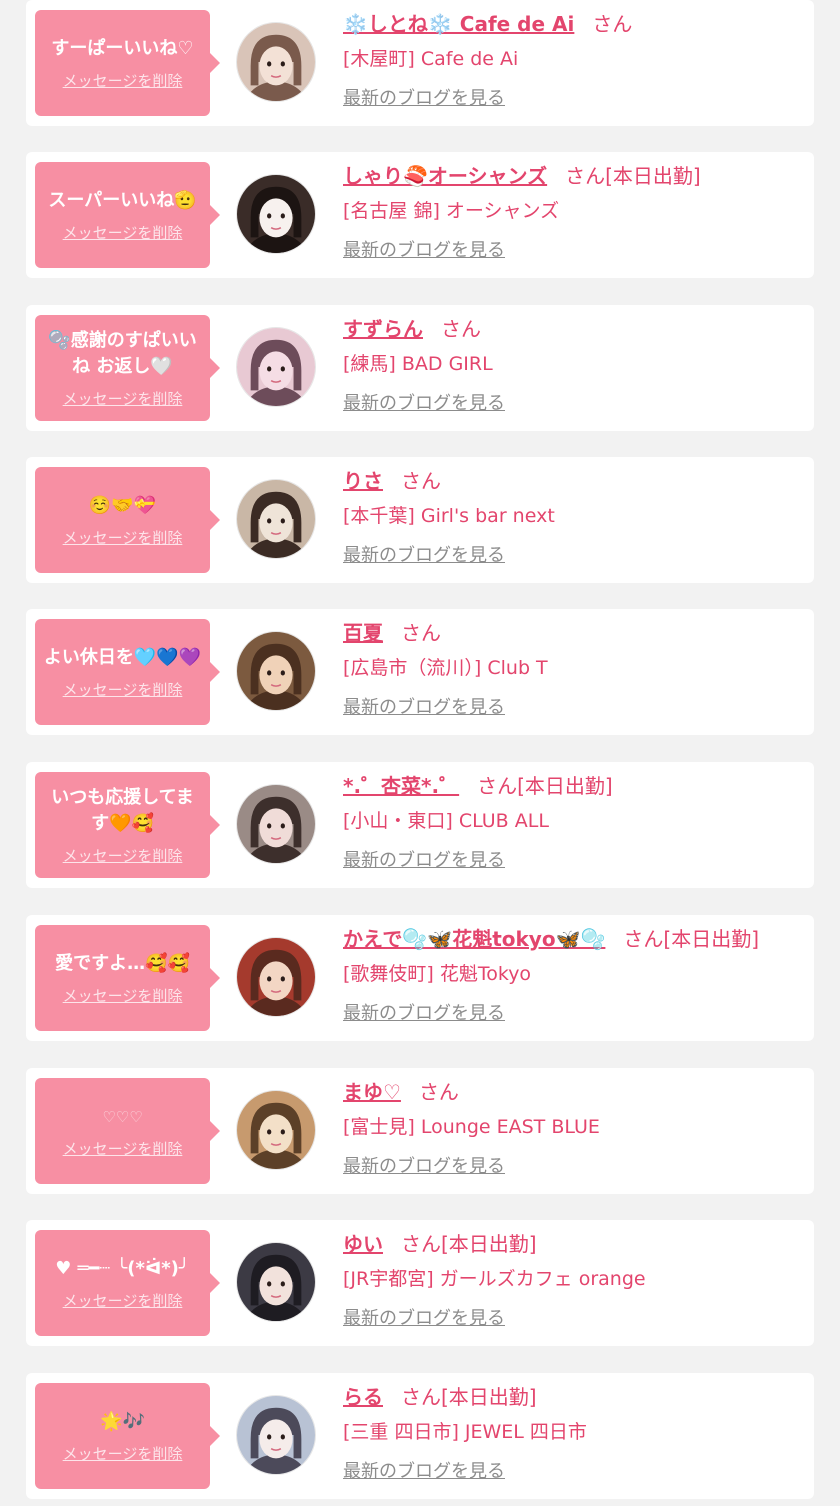  Describe the element at coordinates (573, 667) in the screenshot. I see `sender-info: 百夏 さん [広島市（流川）] Club T 最新のブログを見る` at that location.